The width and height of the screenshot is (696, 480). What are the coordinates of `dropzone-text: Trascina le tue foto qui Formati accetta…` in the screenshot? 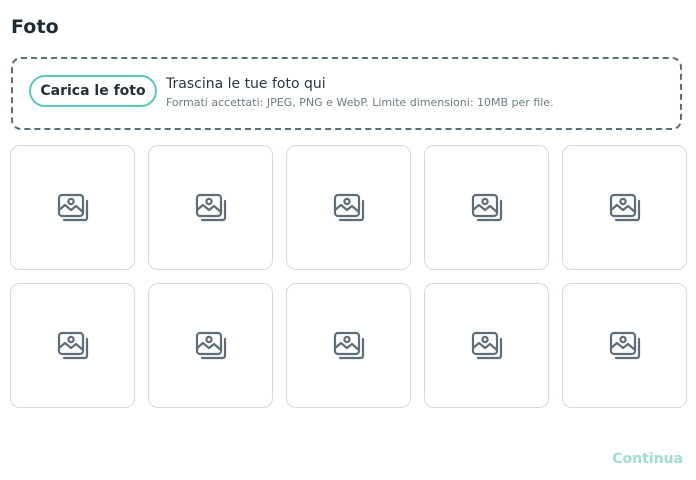 It's located at (360, 92).